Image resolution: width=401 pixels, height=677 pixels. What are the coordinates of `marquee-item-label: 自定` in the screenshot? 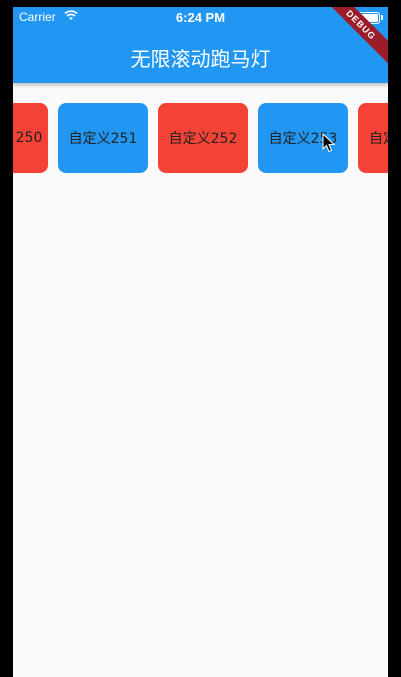 It's located at (378, 139).